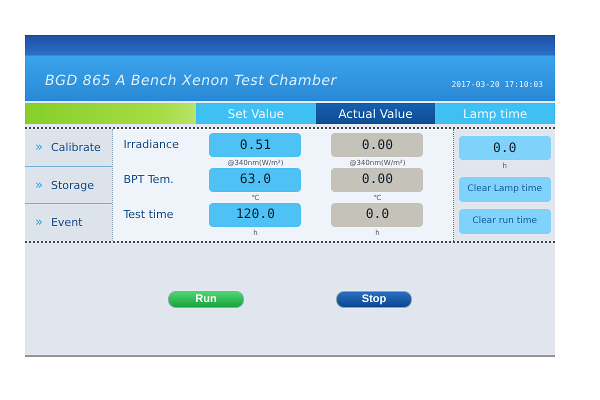  I want to click on sidebar-label: Event, so click(66, 223).